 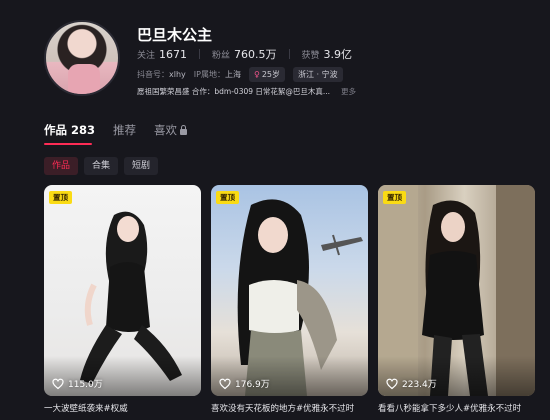 What do you see at coordinates (122, 290) in the screenshot?
I see `video-card: 置顶 115.0万` at bounding box center [122, 290].